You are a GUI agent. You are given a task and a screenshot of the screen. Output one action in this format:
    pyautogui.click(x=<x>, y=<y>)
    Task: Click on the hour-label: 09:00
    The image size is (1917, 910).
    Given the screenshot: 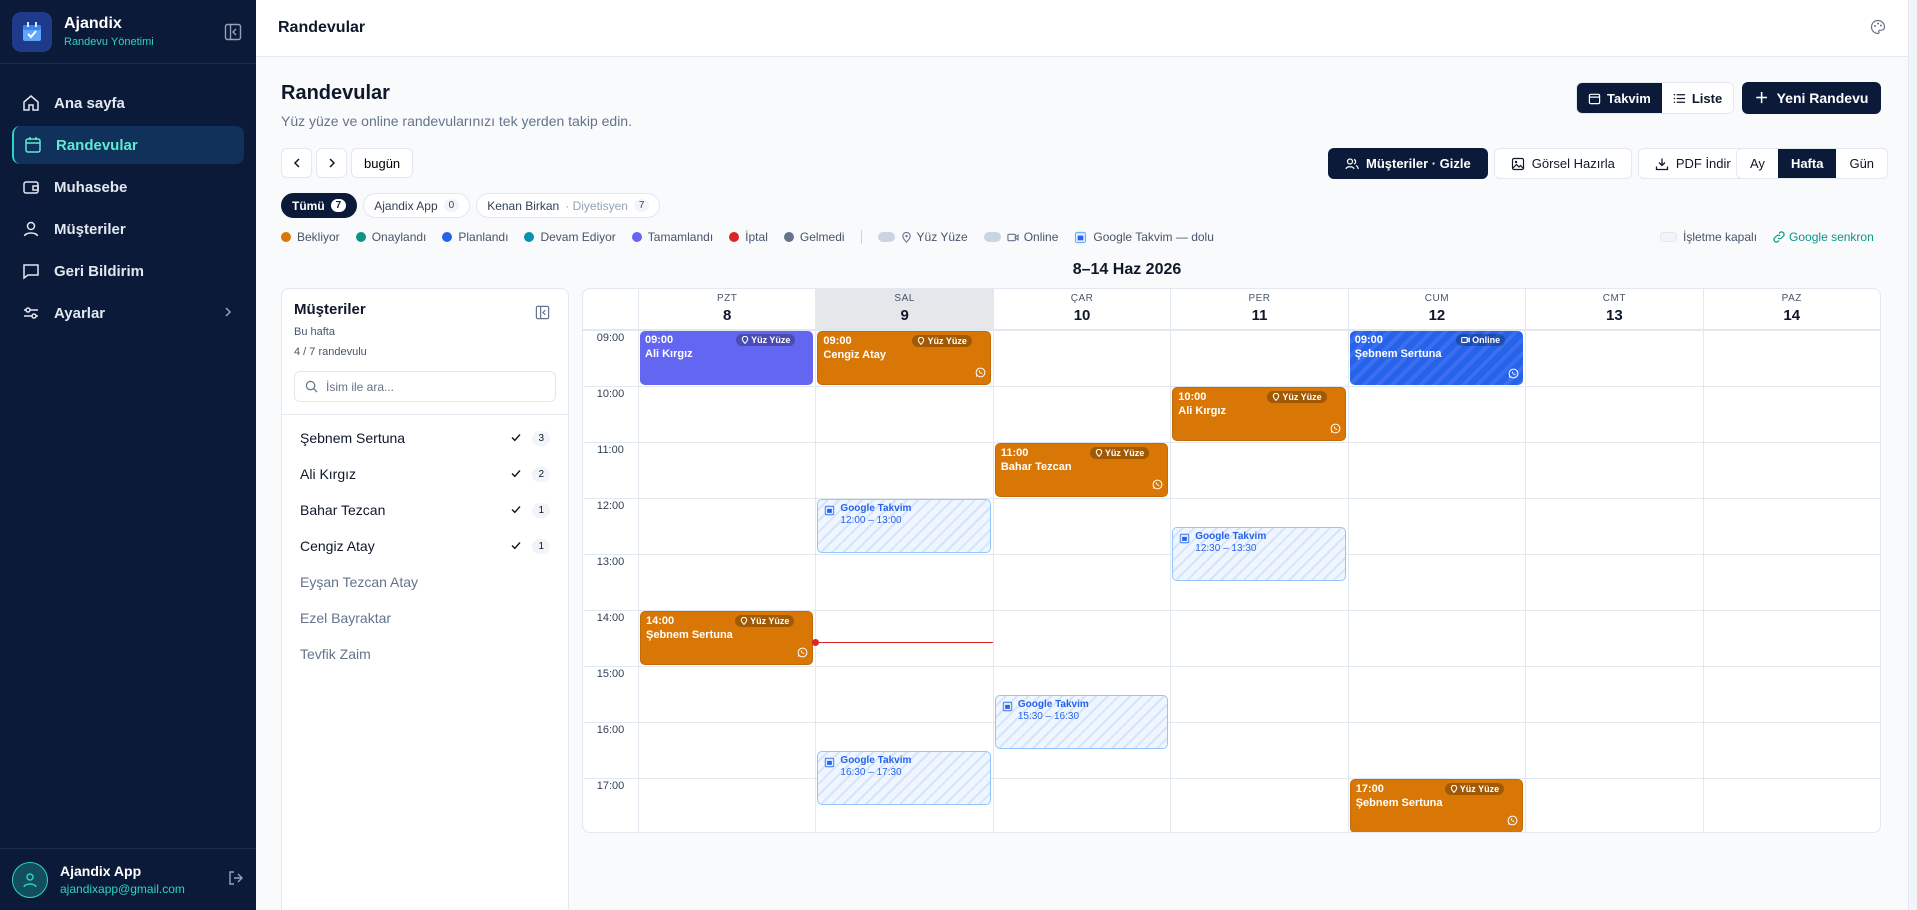 What is the action you would take?
    pyautogui.click(x=610, y=338)
    